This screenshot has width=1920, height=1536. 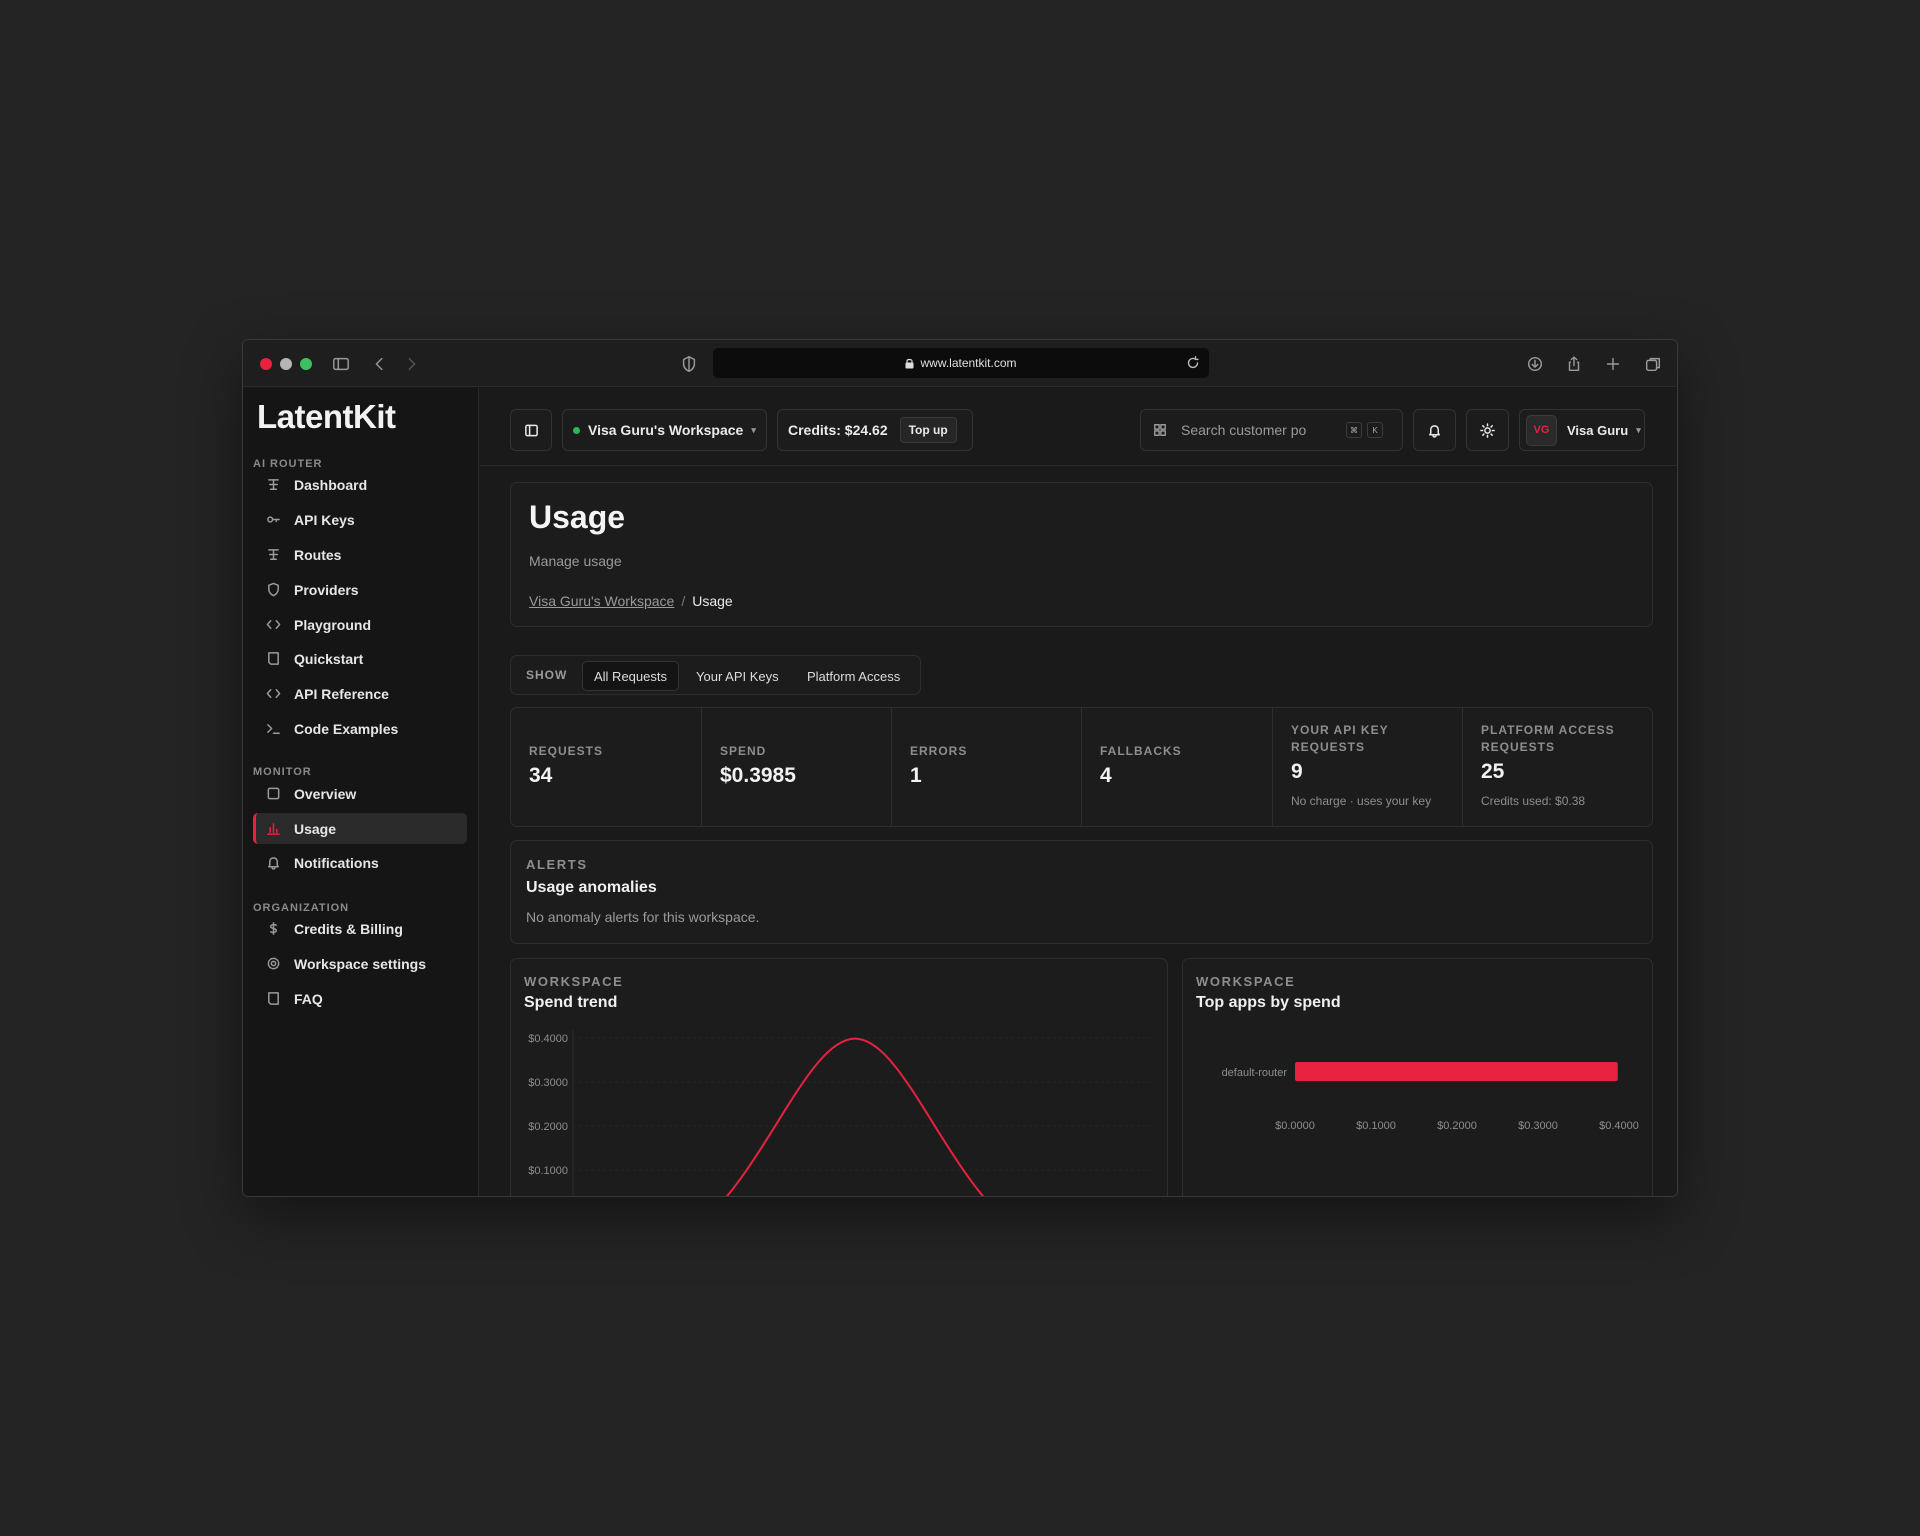 What do you see at coordinates (630, 676) in the screenshot?
I see `tab-all-requests: All Requests` at bounding box center [630, 676].